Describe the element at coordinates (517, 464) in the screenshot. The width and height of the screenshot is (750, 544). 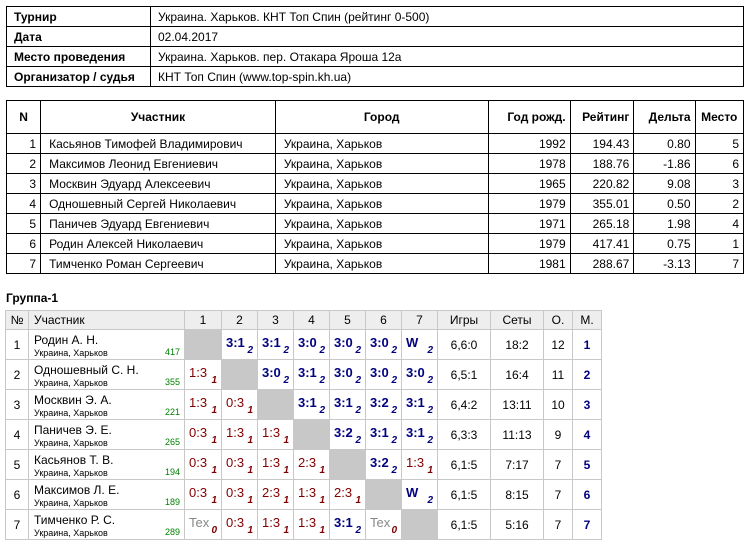
I see `sets-cell: 7:17` at that location.